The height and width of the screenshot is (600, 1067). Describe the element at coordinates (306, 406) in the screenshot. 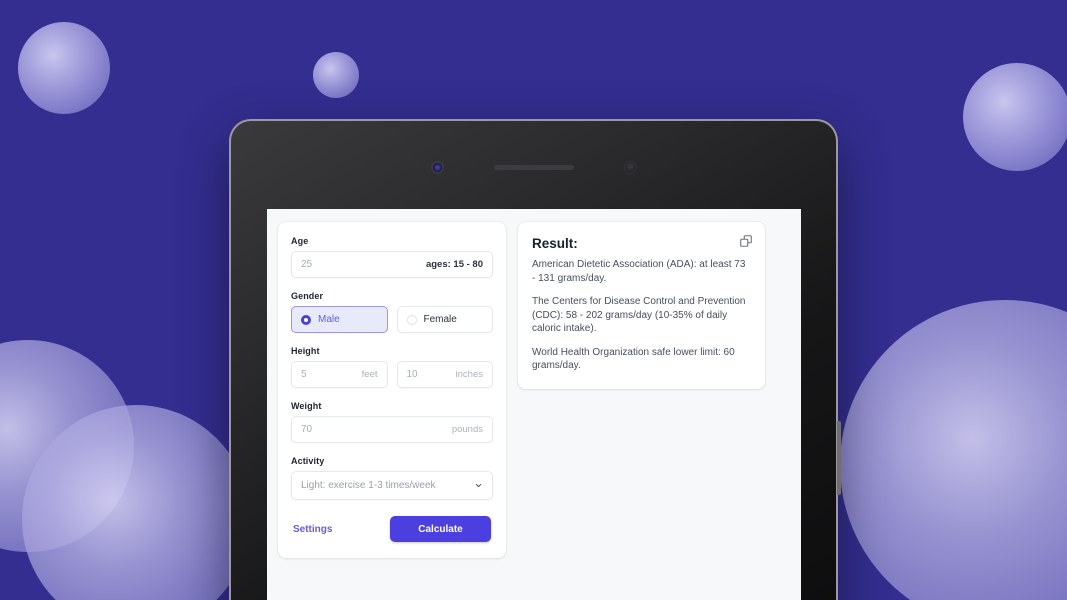

I see `weight-label: Weight` at that location.